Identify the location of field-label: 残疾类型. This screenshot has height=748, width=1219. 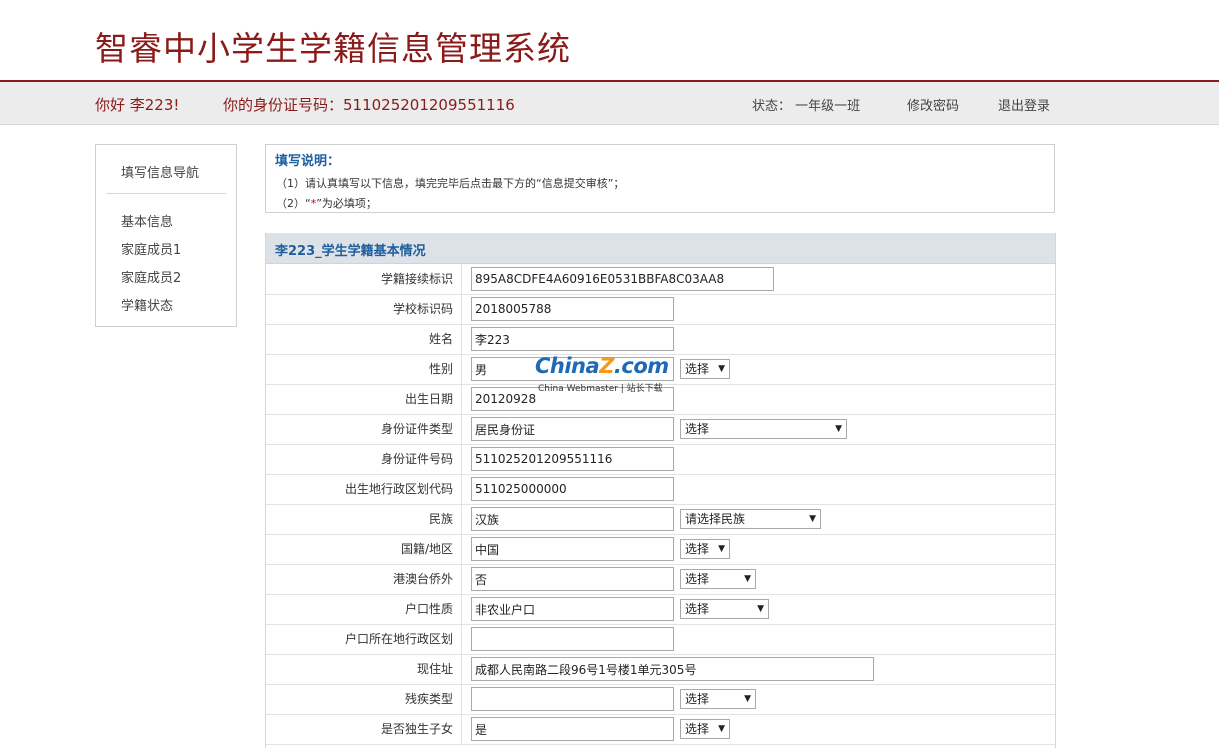
(364, 699).